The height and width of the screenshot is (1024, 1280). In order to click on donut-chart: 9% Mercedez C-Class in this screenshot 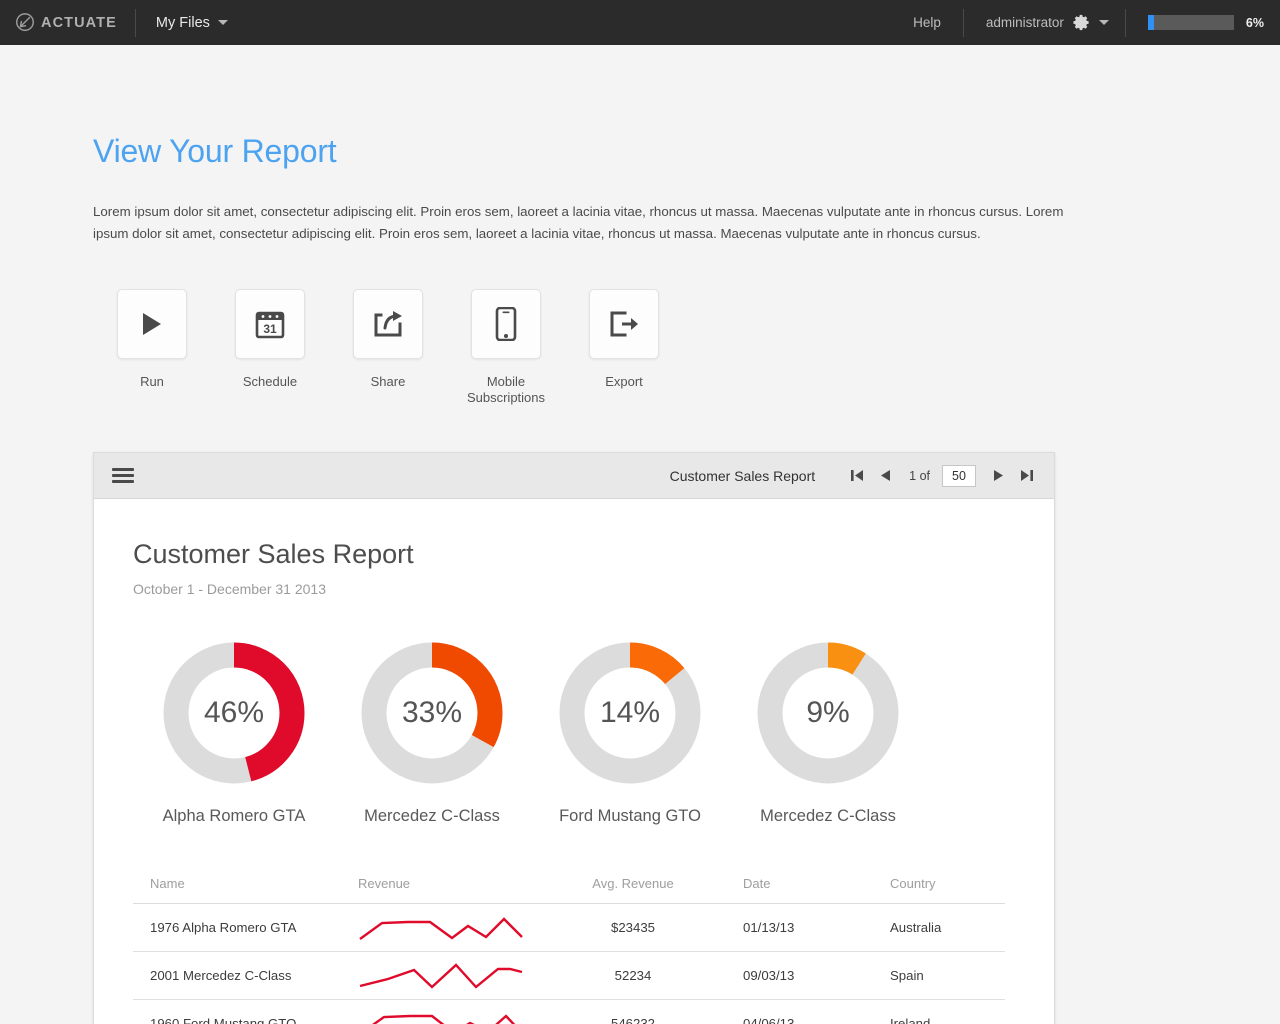, I will do `click(828, 732)`.